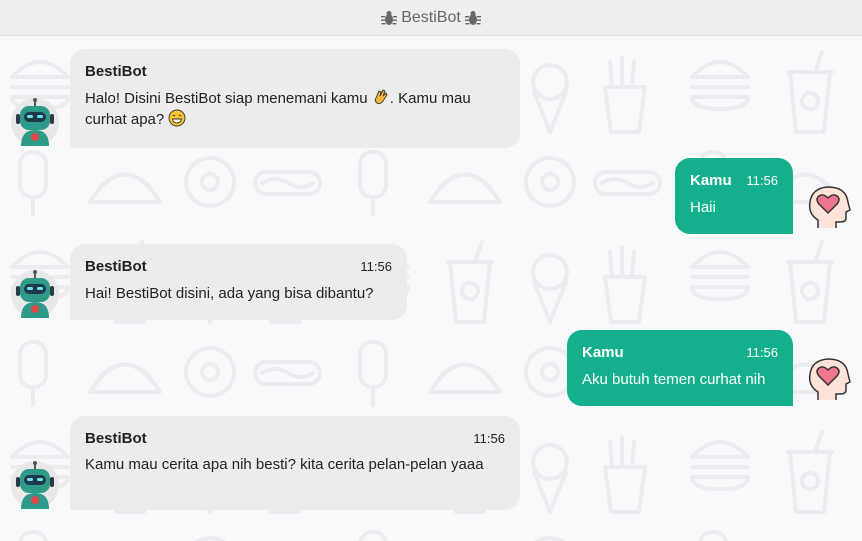  What do you see at coordinates (703, 207) in the screenshot?
I see `message-text: Haii` at bounding box center [703, 207].